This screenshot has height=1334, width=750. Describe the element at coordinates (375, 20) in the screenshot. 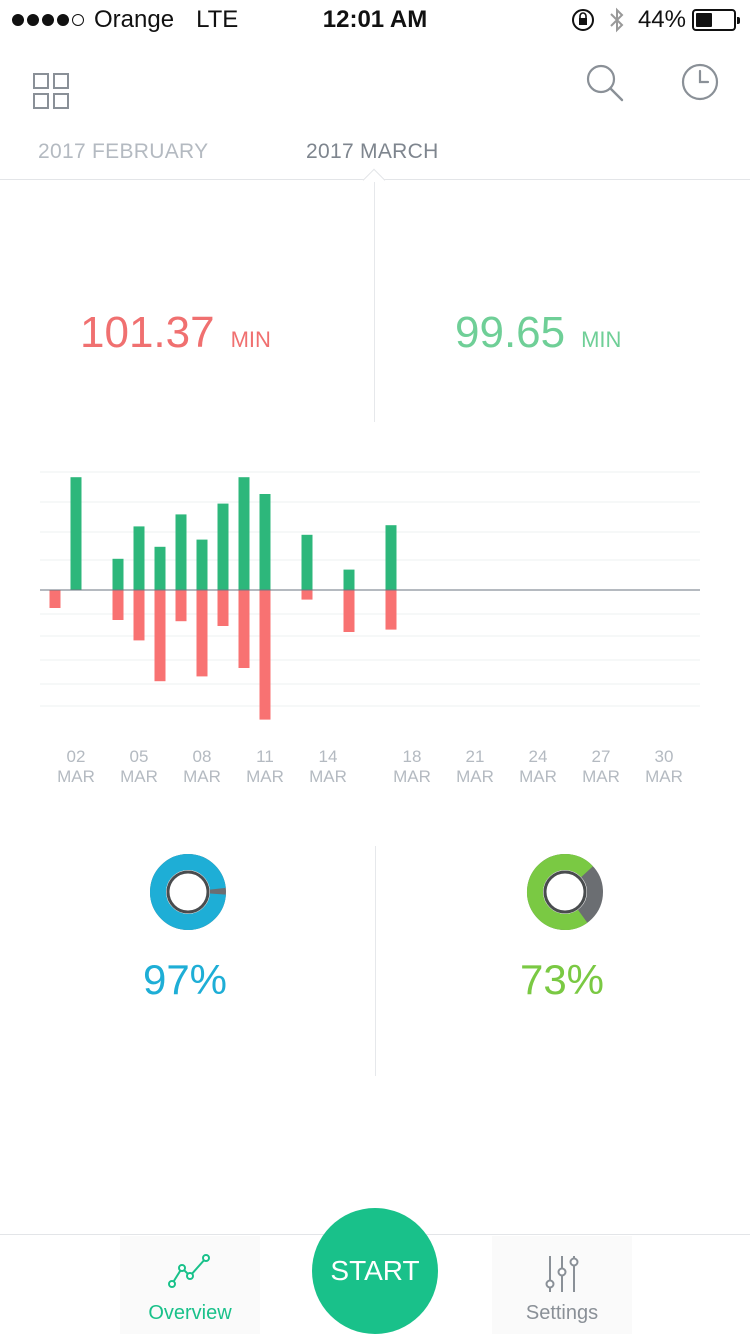

I see `status-bar: Orange LTE 12:01 AM 44%` at that location.